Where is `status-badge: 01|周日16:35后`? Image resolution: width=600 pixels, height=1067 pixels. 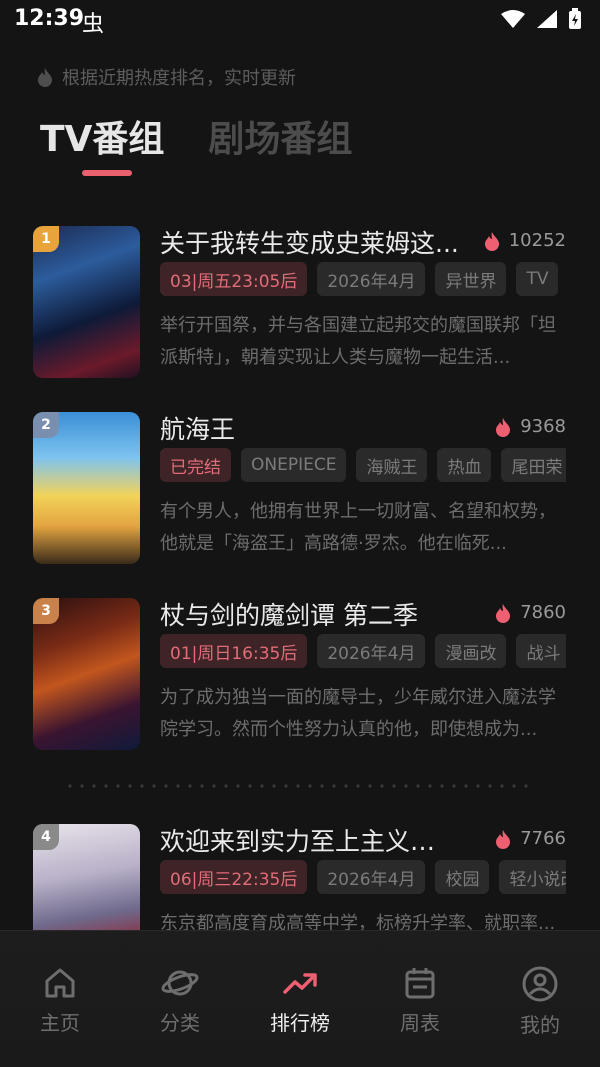 status-badge: 01|周日16:35后 is located at coordinates (234, 651).